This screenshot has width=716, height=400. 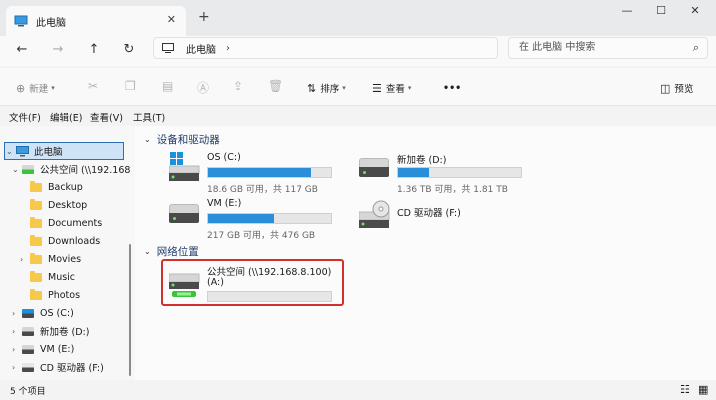 What do you see at coordinates (685, 389) in the screenshot?
I see `details-view-icon: ☷` at bounding box center [685, 389].